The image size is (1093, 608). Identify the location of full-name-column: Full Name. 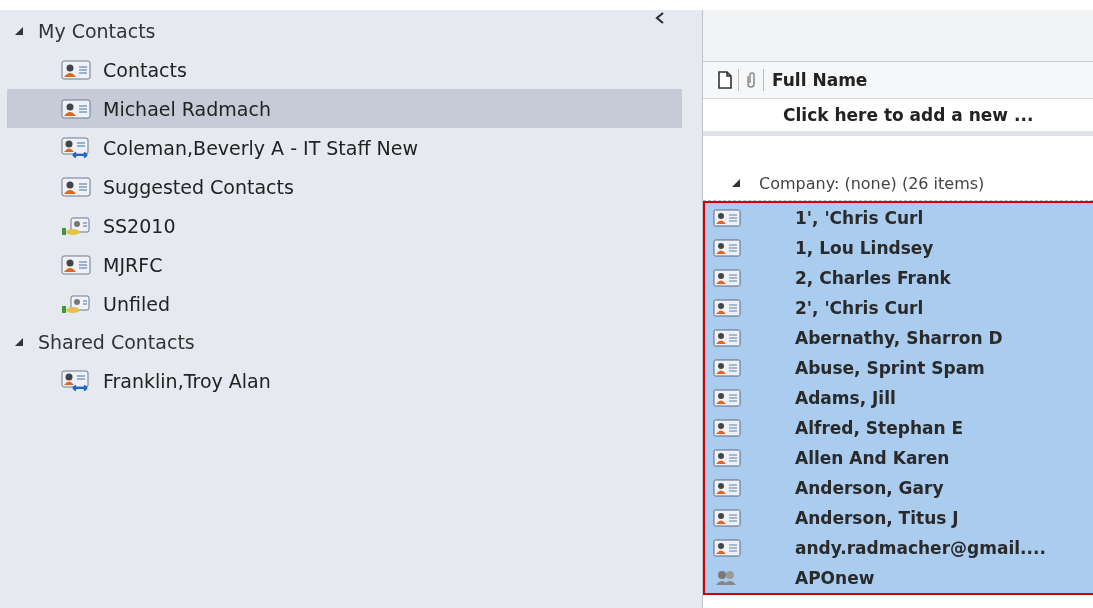
(820, 80).